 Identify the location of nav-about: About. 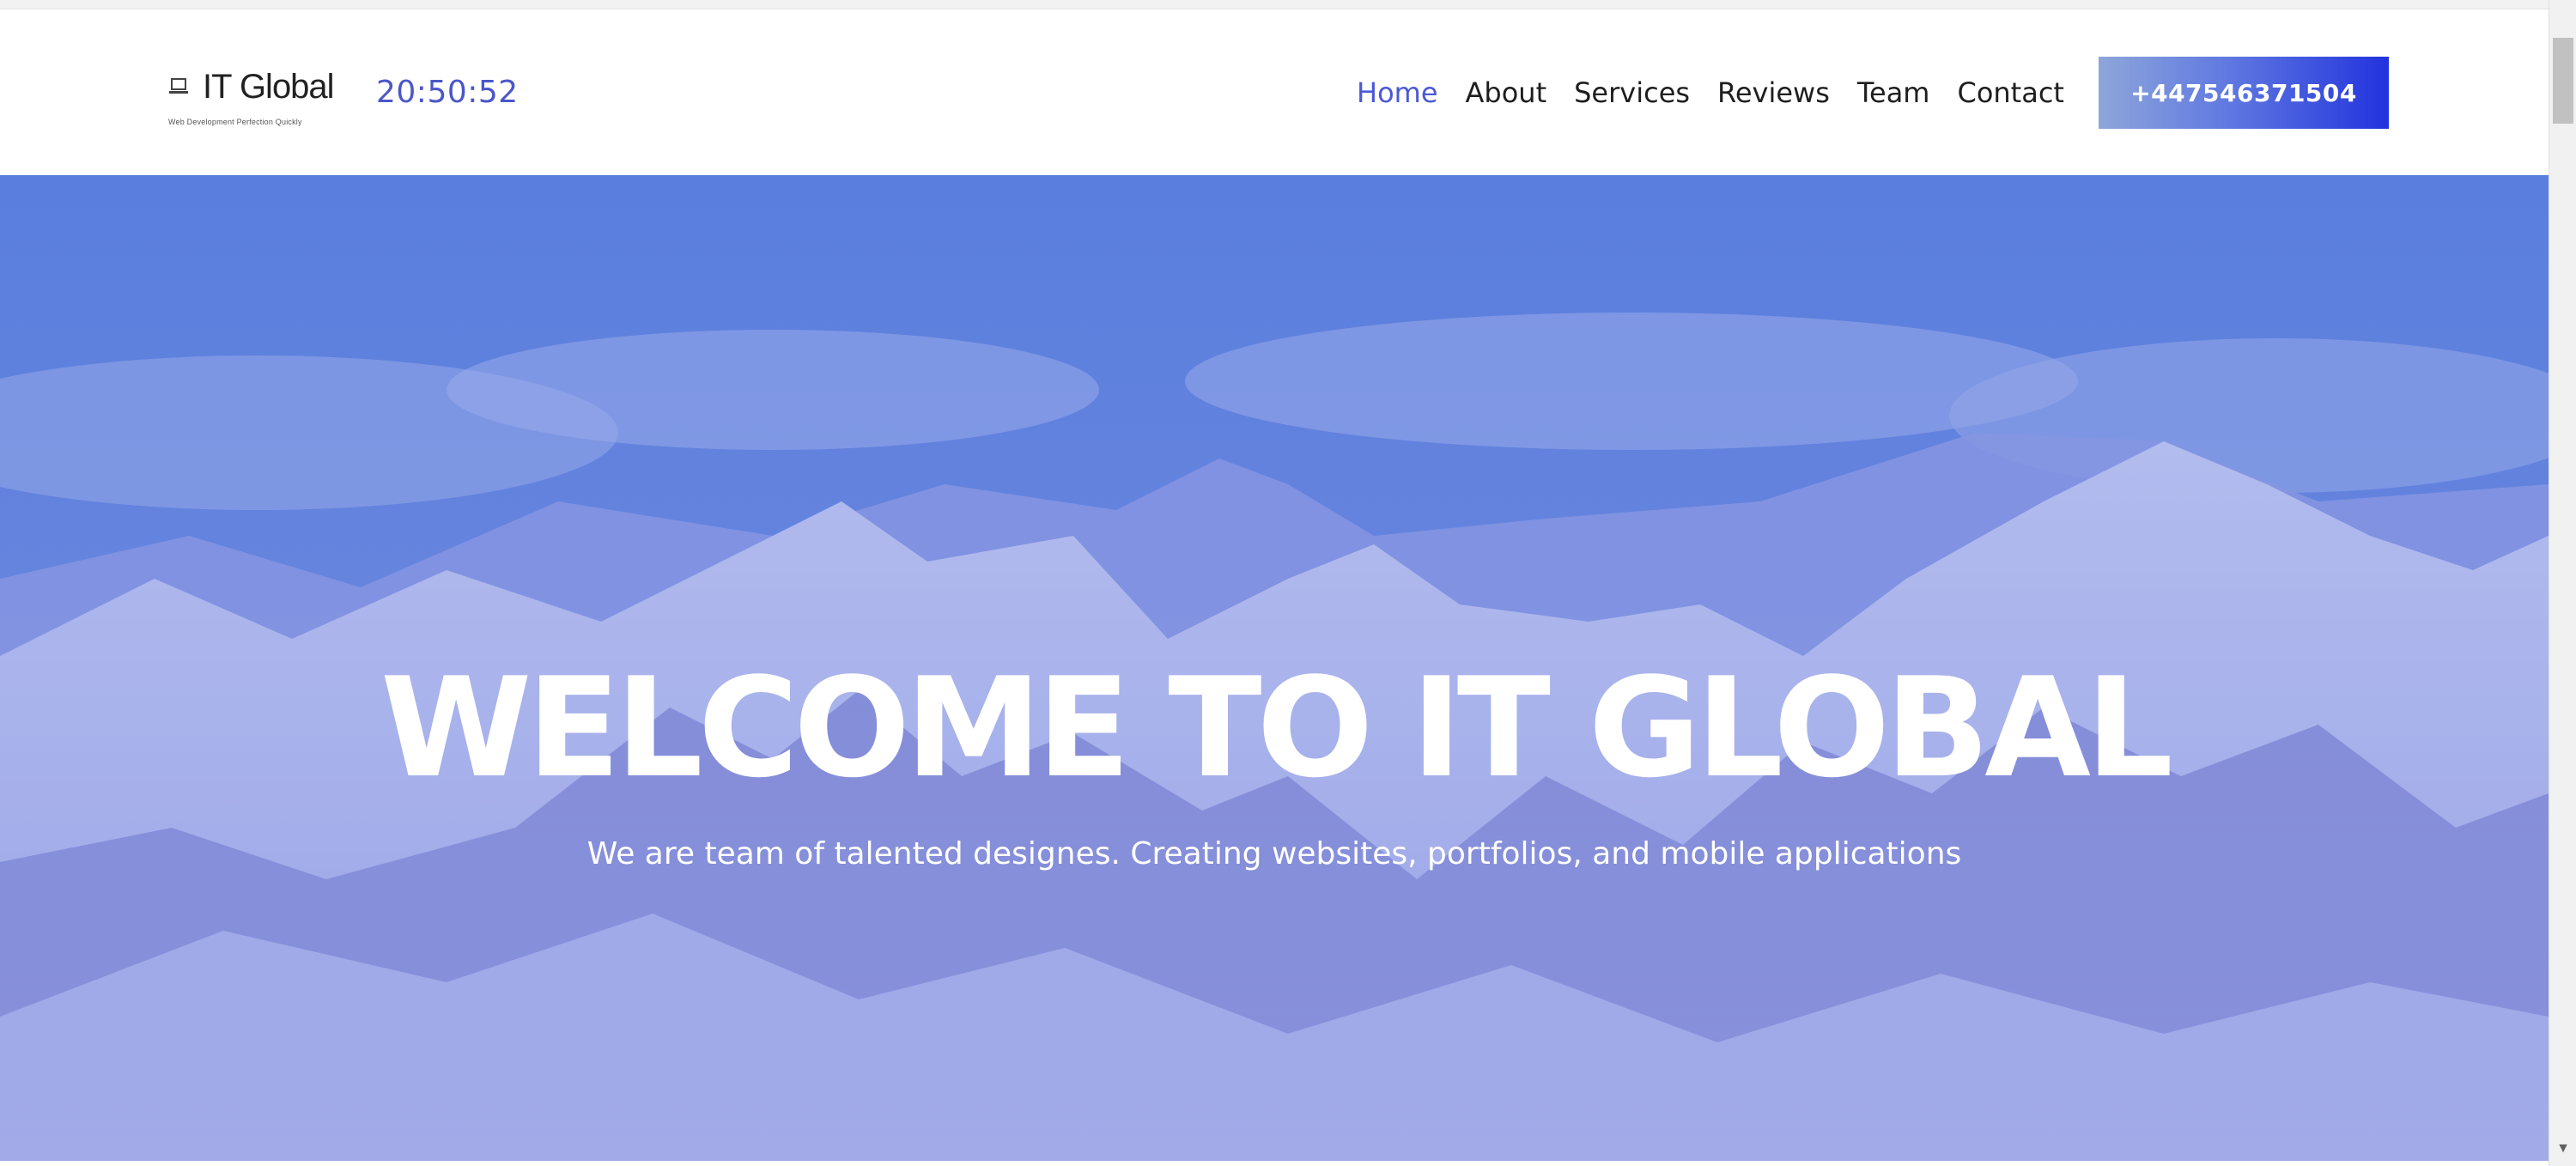
(1506, 92).